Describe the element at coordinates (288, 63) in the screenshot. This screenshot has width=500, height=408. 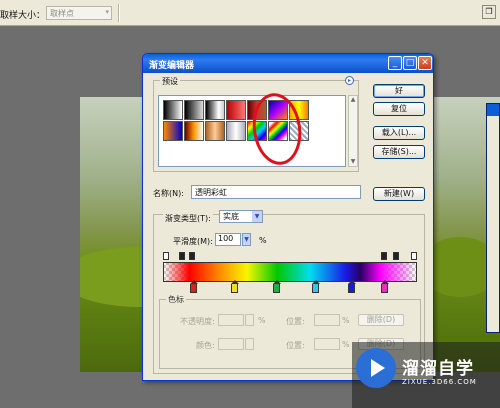
I see `dialog-titlebar: 渐变编辑器 _ □ ✕` at that location.